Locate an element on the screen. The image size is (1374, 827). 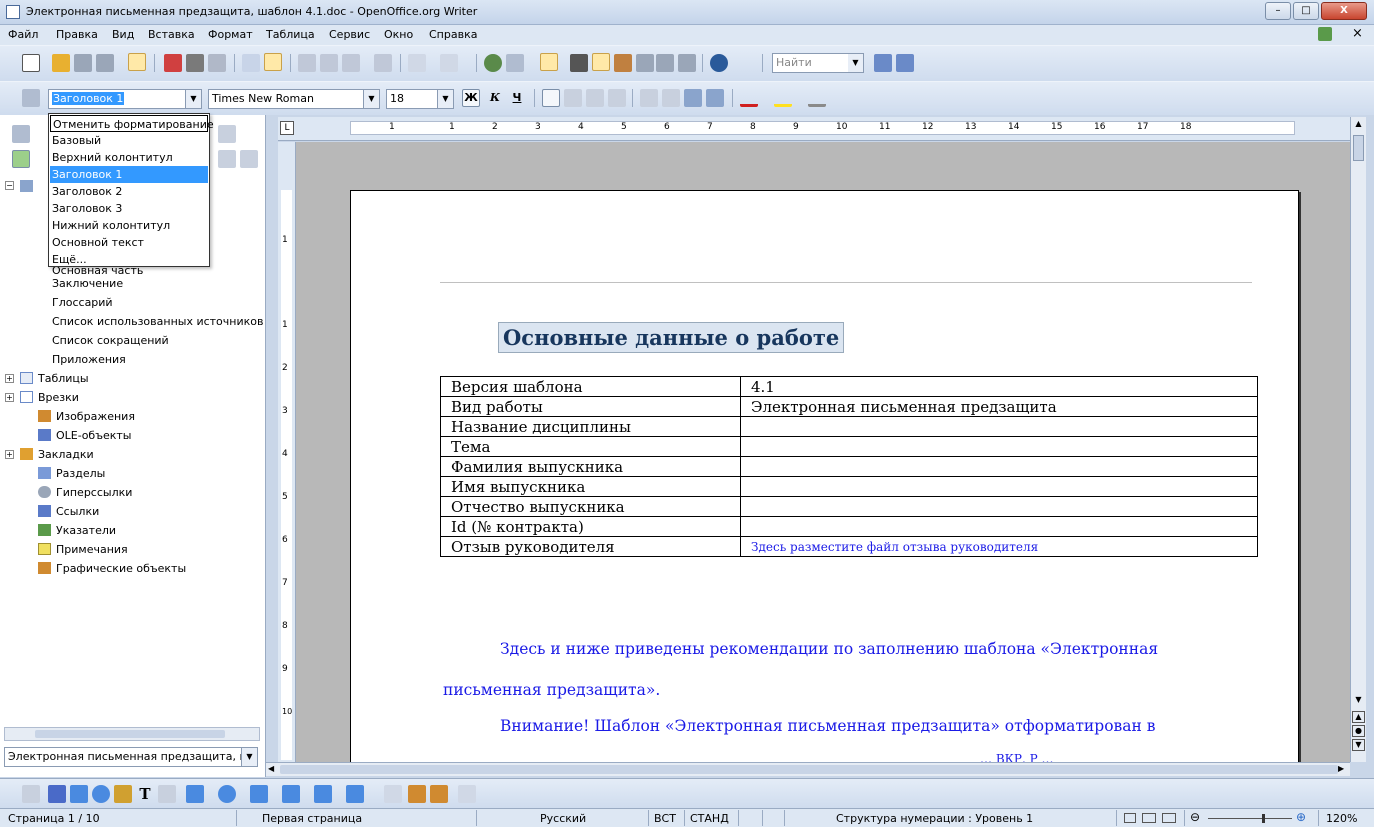
styles-formatting-icon is located at coordinates (31, 98).